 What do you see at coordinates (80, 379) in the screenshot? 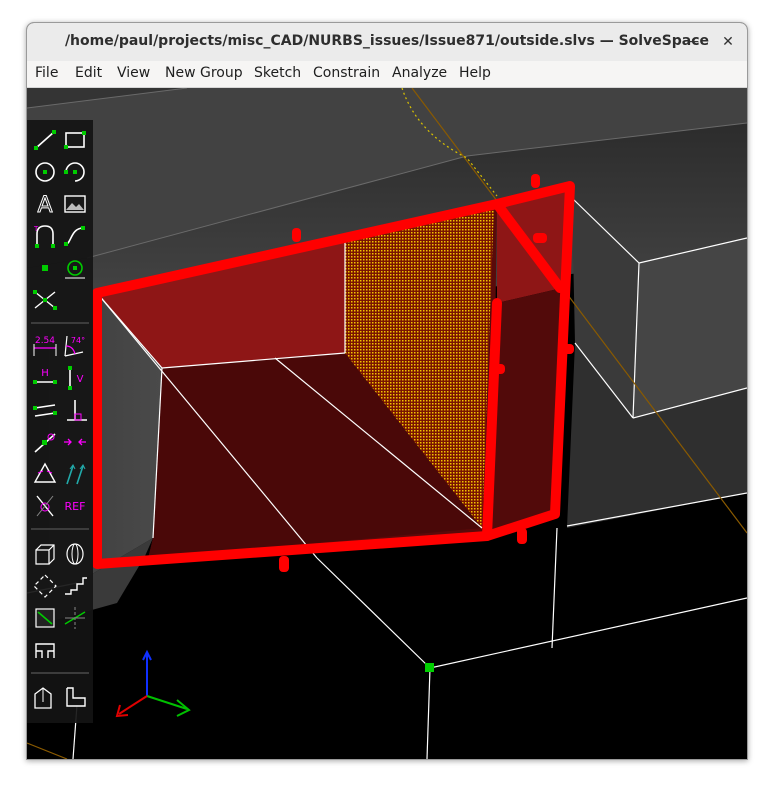
I see `vertical-text: V` at bounding box center [80, 379].